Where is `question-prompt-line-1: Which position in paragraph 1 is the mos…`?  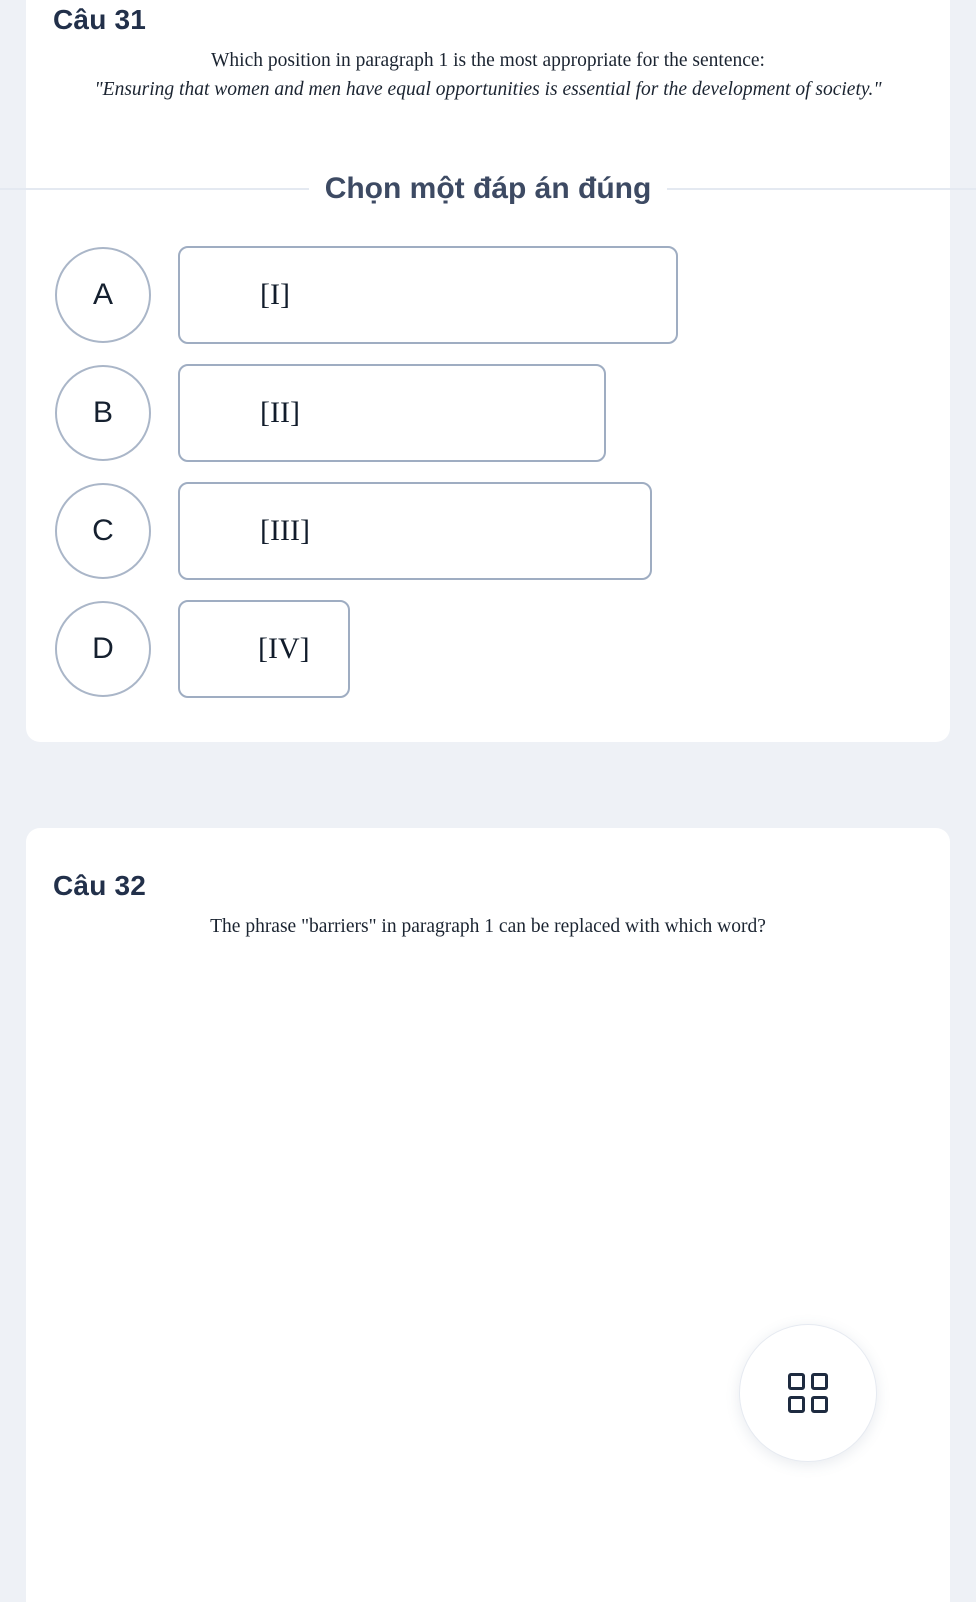
question-prompt-line-1: Which position in paragraph 1 is the mos… is located at coordinates (488, 60).